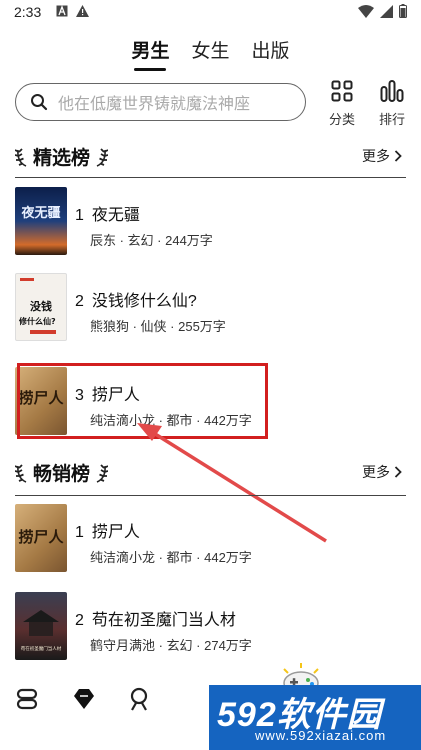  I want to click on more-label: 更多, so click(376, 472).